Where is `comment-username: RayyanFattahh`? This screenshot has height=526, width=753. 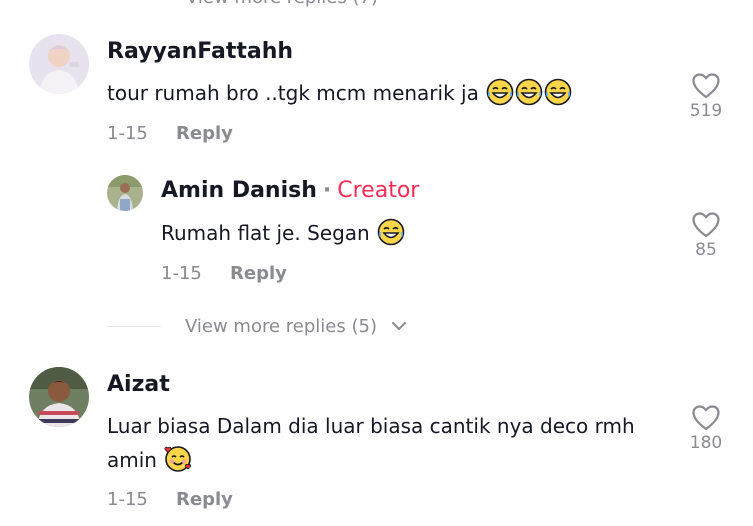 comment-username: RayyanFattahh is located at coordinates (200, 51).